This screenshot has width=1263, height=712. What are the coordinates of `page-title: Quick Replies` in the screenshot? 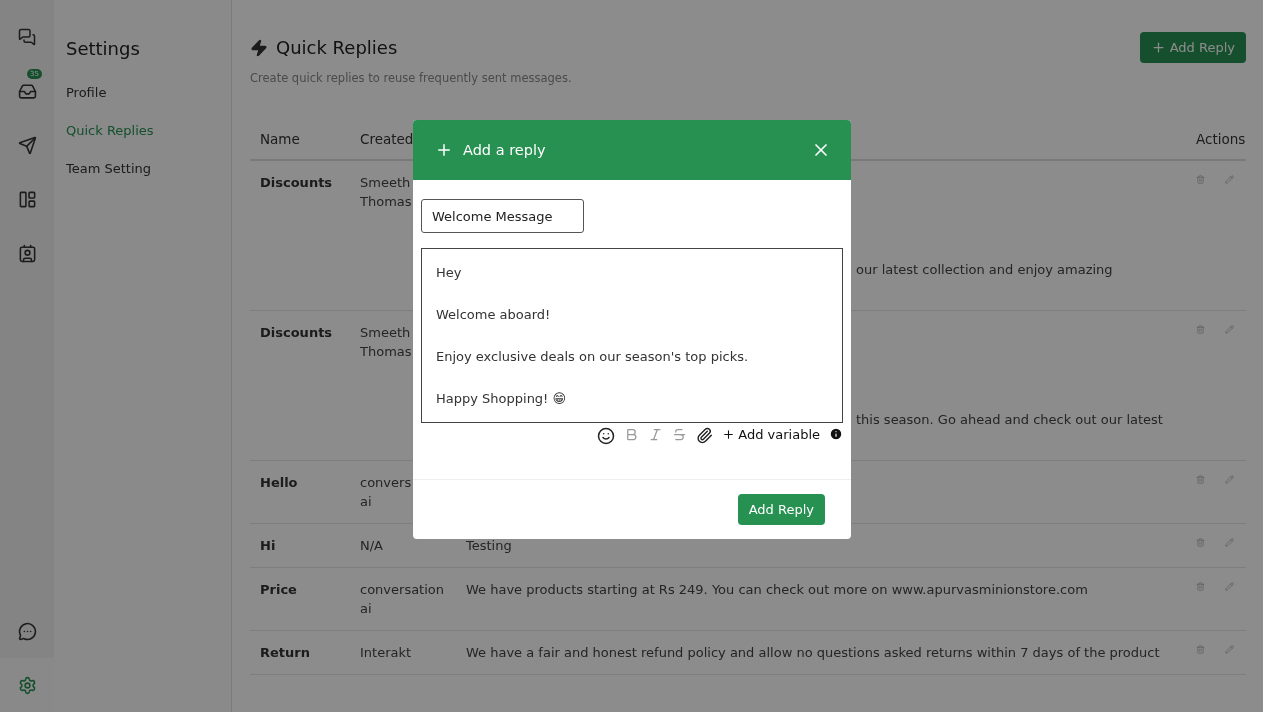 It's located at (337, 47).